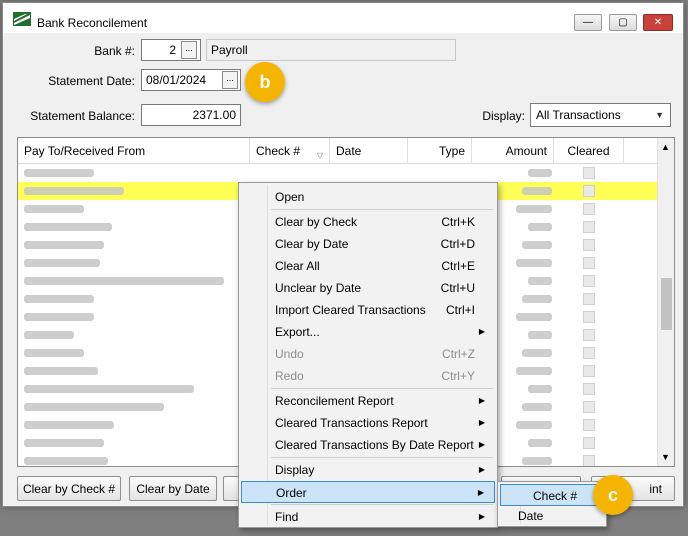 This screenshot has width=688, height=536. I want to click on column-check-number-label: Check #, so click(278, 151).